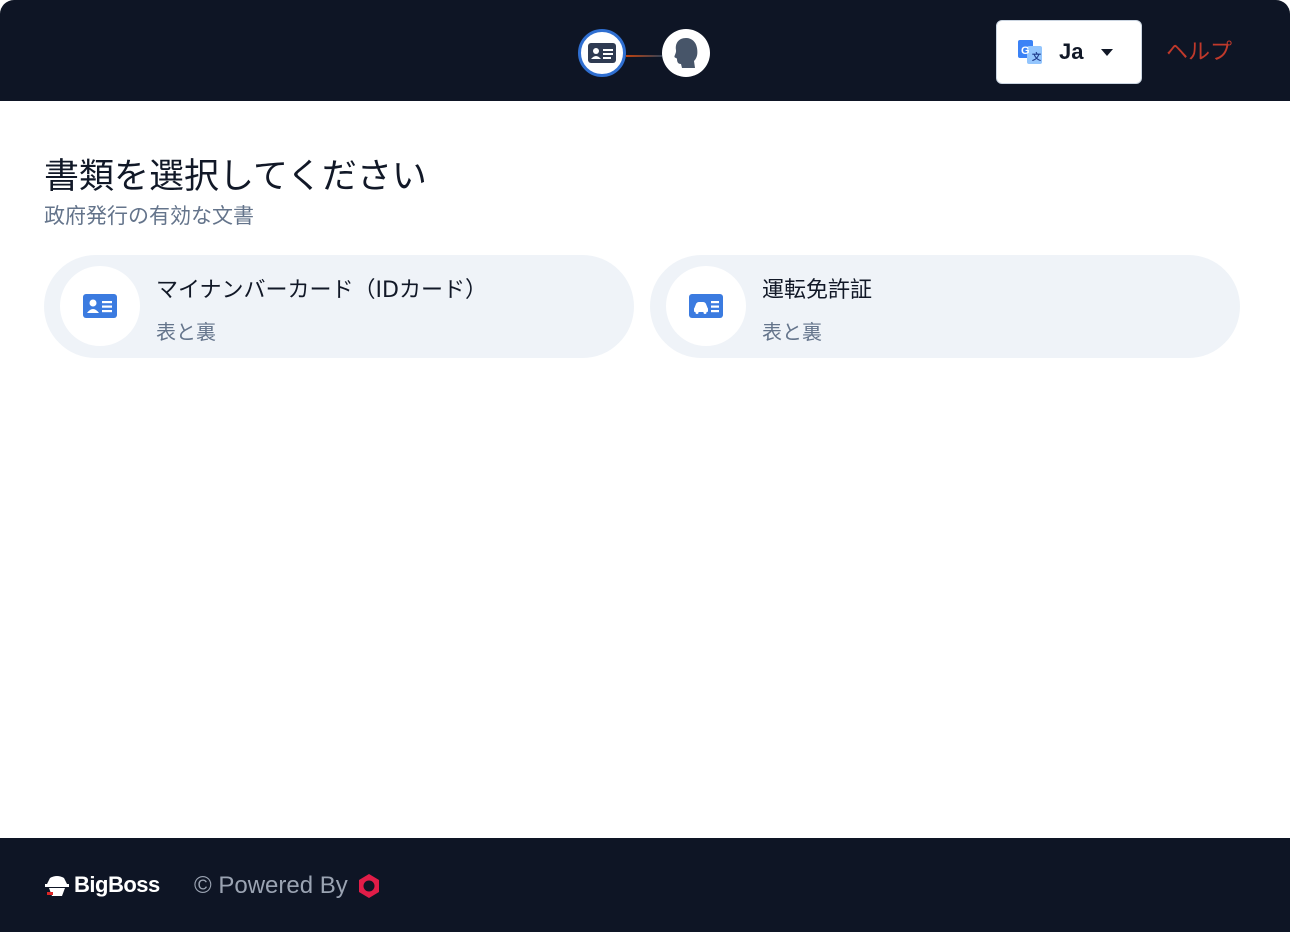 The image size is (1290, 932). Describe the element at coordinates (368, 886) in the screenshot. I see `provider-logo-icon` at that location.